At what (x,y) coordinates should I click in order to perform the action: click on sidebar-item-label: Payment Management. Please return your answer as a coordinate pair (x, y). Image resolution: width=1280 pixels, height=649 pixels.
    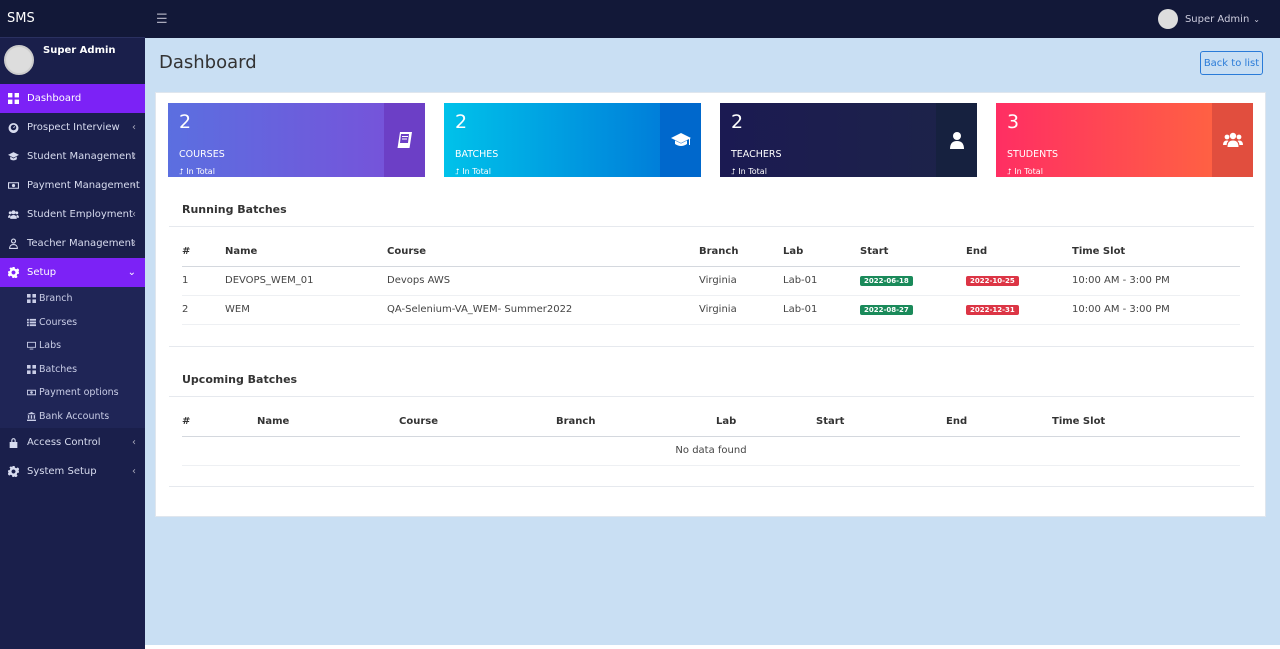
    Looking at the image, I should click on (83, 185).